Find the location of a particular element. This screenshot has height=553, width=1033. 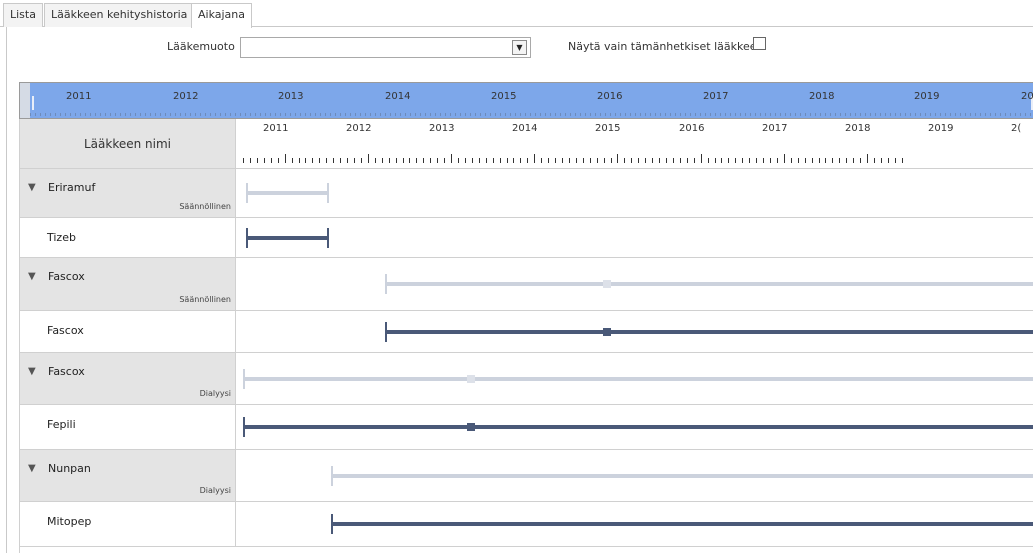

tab-timeline: Aikajana is located at coordinates (222, 15).